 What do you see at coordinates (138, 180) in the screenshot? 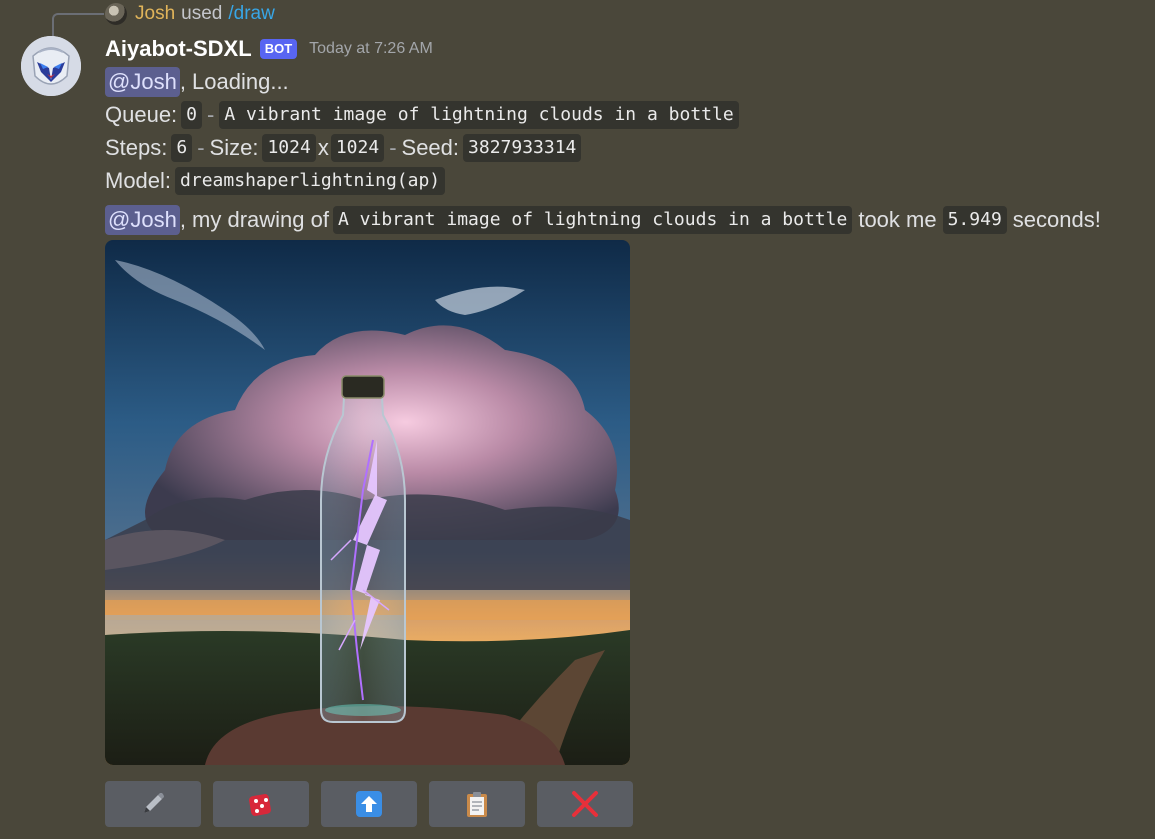
I see `model-label: Model:` at bounding box center [138, 180].